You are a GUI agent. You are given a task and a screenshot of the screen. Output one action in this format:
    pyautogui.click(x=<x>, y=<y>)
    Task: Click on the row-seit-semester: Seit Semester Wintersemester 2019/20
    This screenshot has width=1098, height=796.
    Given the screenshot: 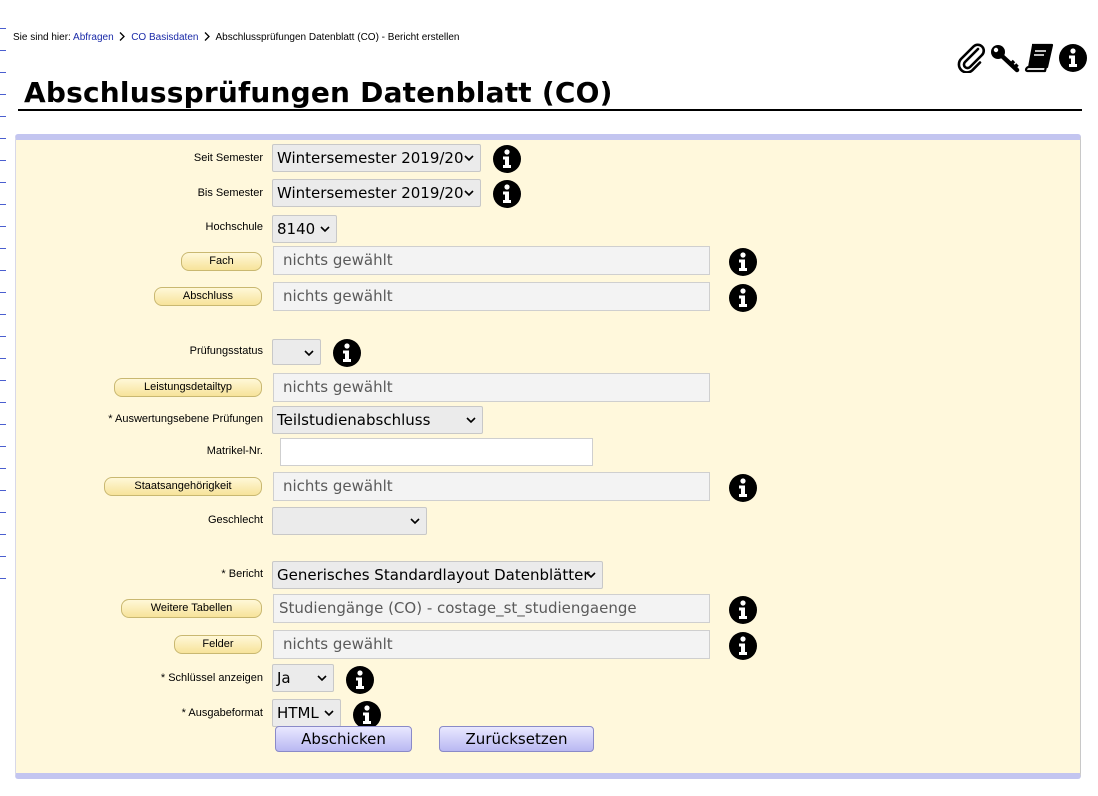 What is the action you would take?
    pyautogui.click(x=549, y=158)
    